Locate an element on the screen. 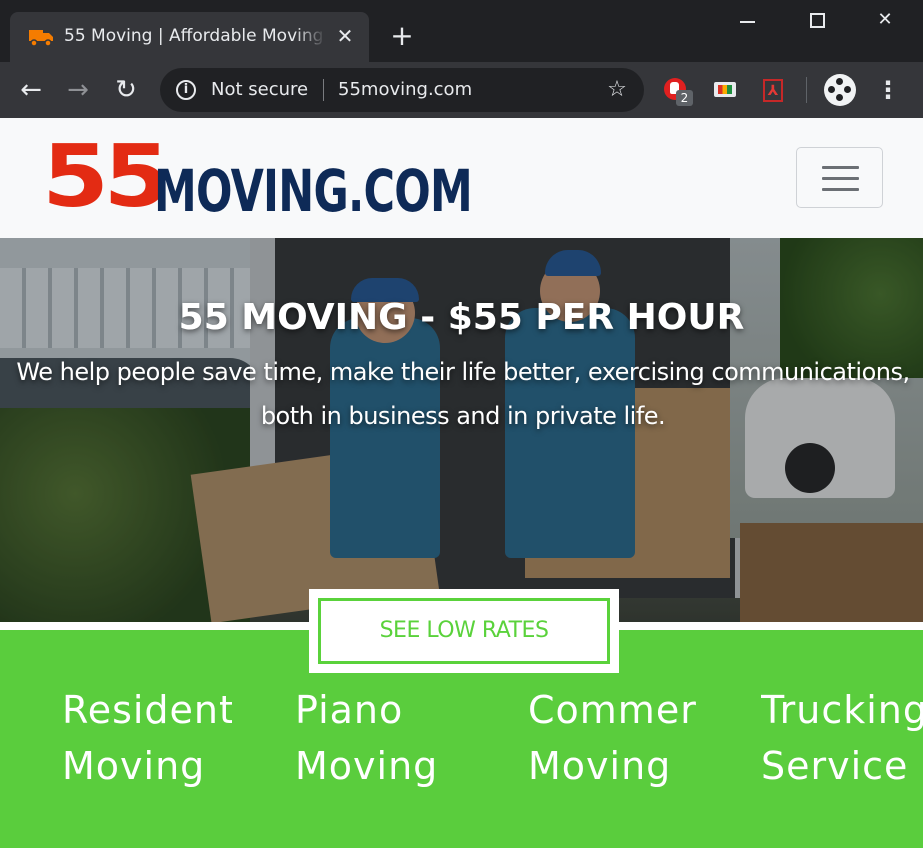 This screenshot has height=848, width=923. see-low-rates-button: SEE LOW RATES is located at coordinates (464, 631).